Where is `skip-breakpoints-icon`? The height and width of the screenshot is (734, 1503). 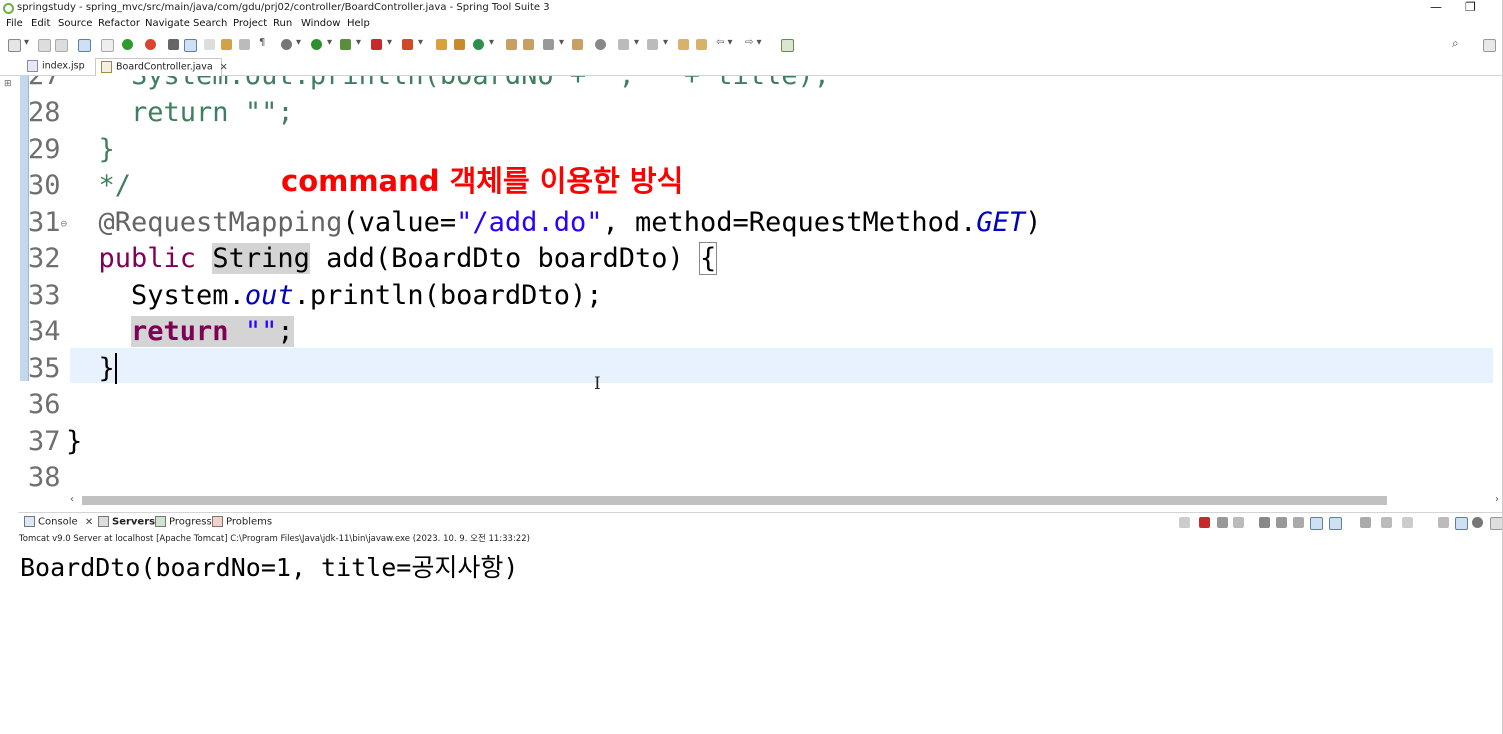
skip-breakpoints-icon is located at coordinates (107, 45).